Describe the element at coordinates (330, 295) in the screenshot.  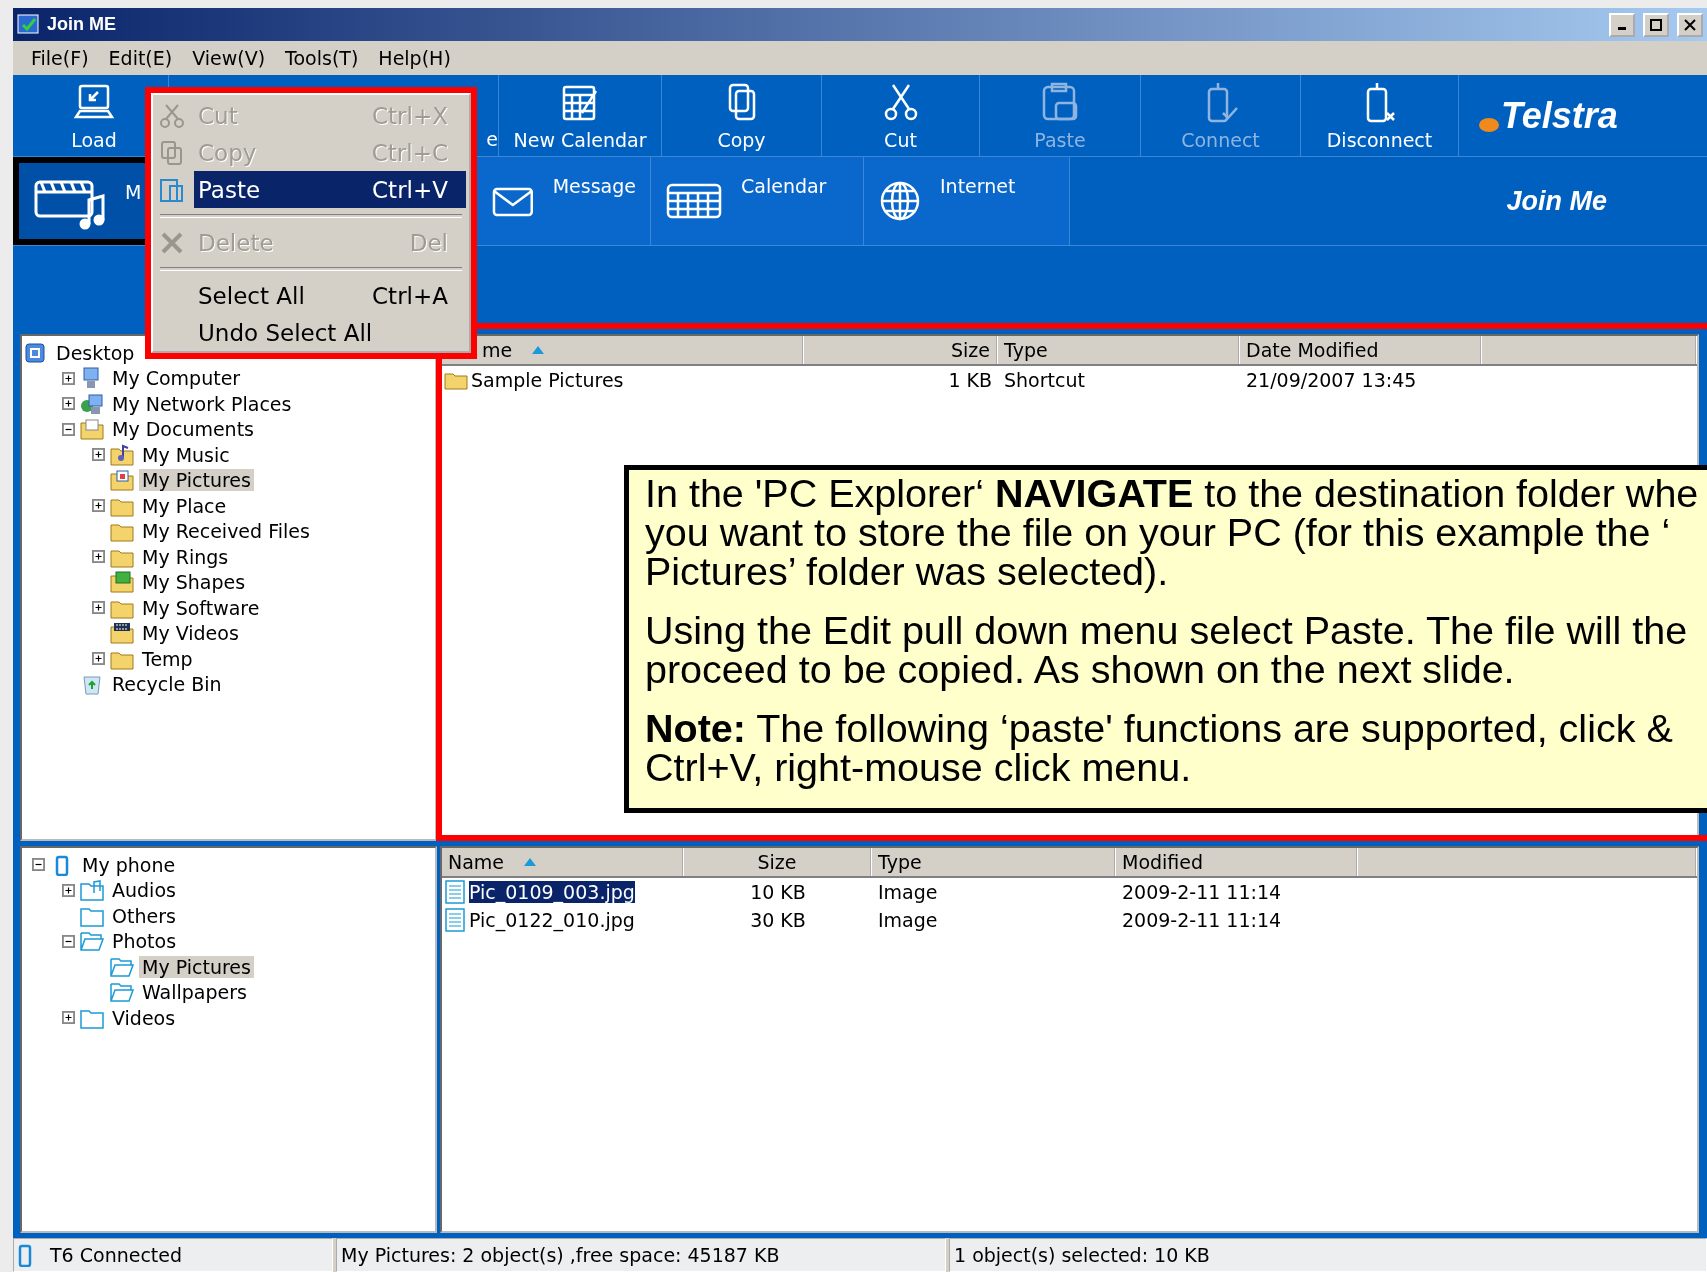
I see `menu-item: Select All Ctrl+A` at that location.